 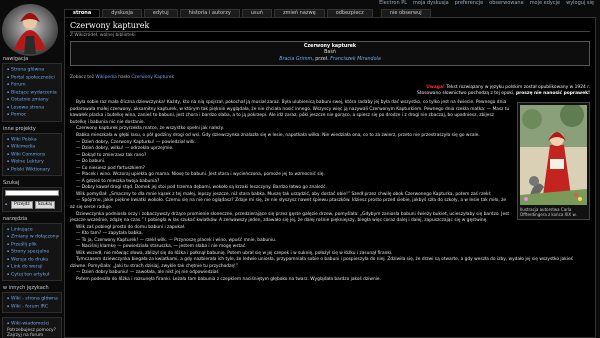 I want to click on contributions-link: moje edycje, so click(x=545, y=4).